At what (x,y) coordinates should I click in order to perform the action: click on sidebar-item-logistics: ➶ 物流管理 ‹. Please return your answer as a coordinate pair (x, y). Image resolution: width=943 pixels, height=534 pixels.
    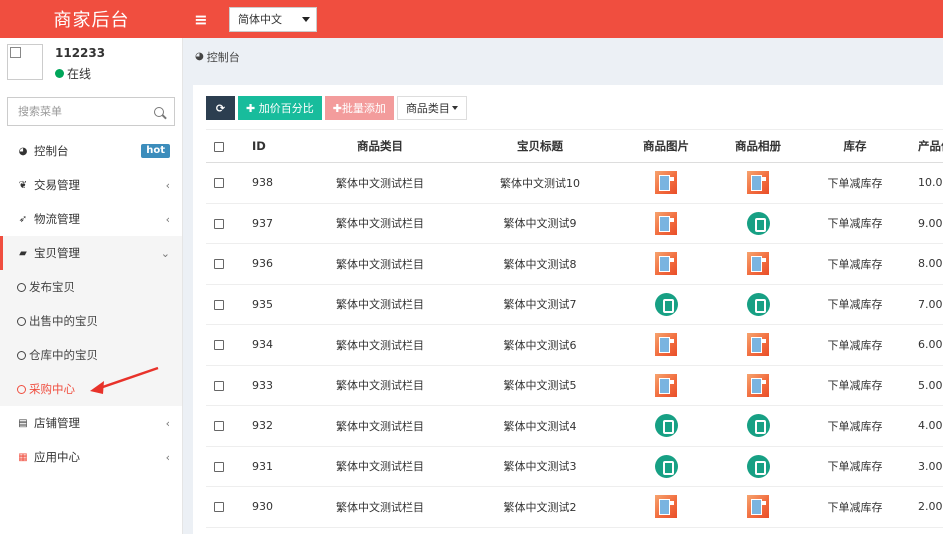
    Looking at the image, I should click on (91, 219).